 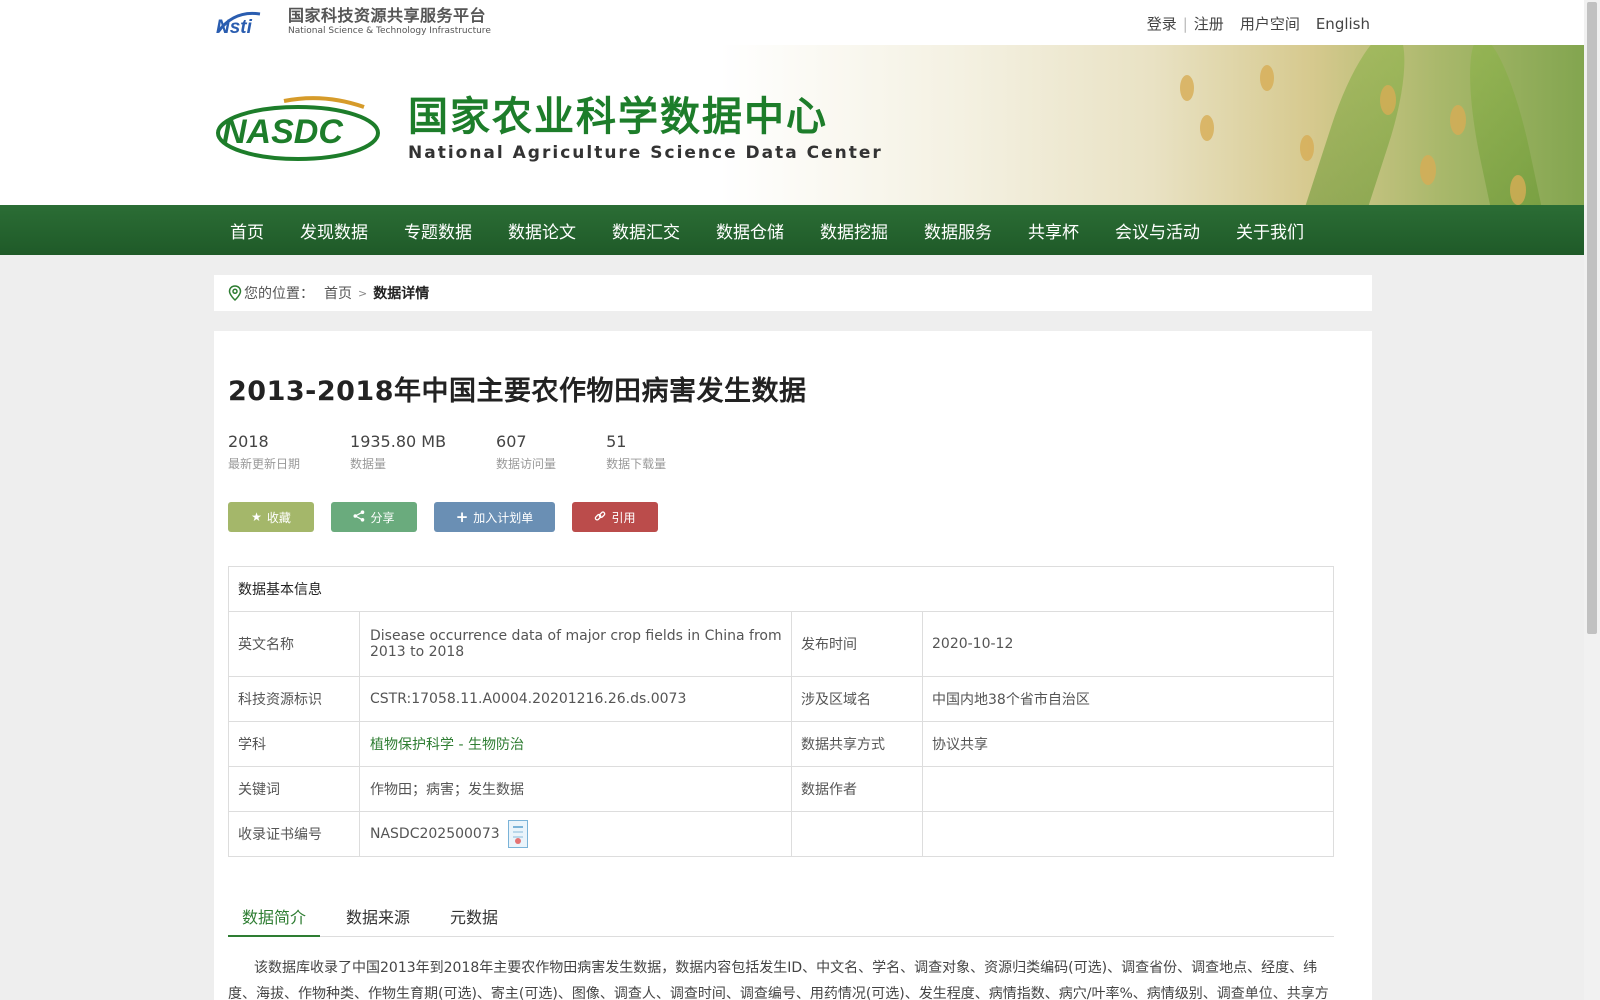 I want to click on nav-item-discover-data: 发现数据, so click(x=334, y=230).